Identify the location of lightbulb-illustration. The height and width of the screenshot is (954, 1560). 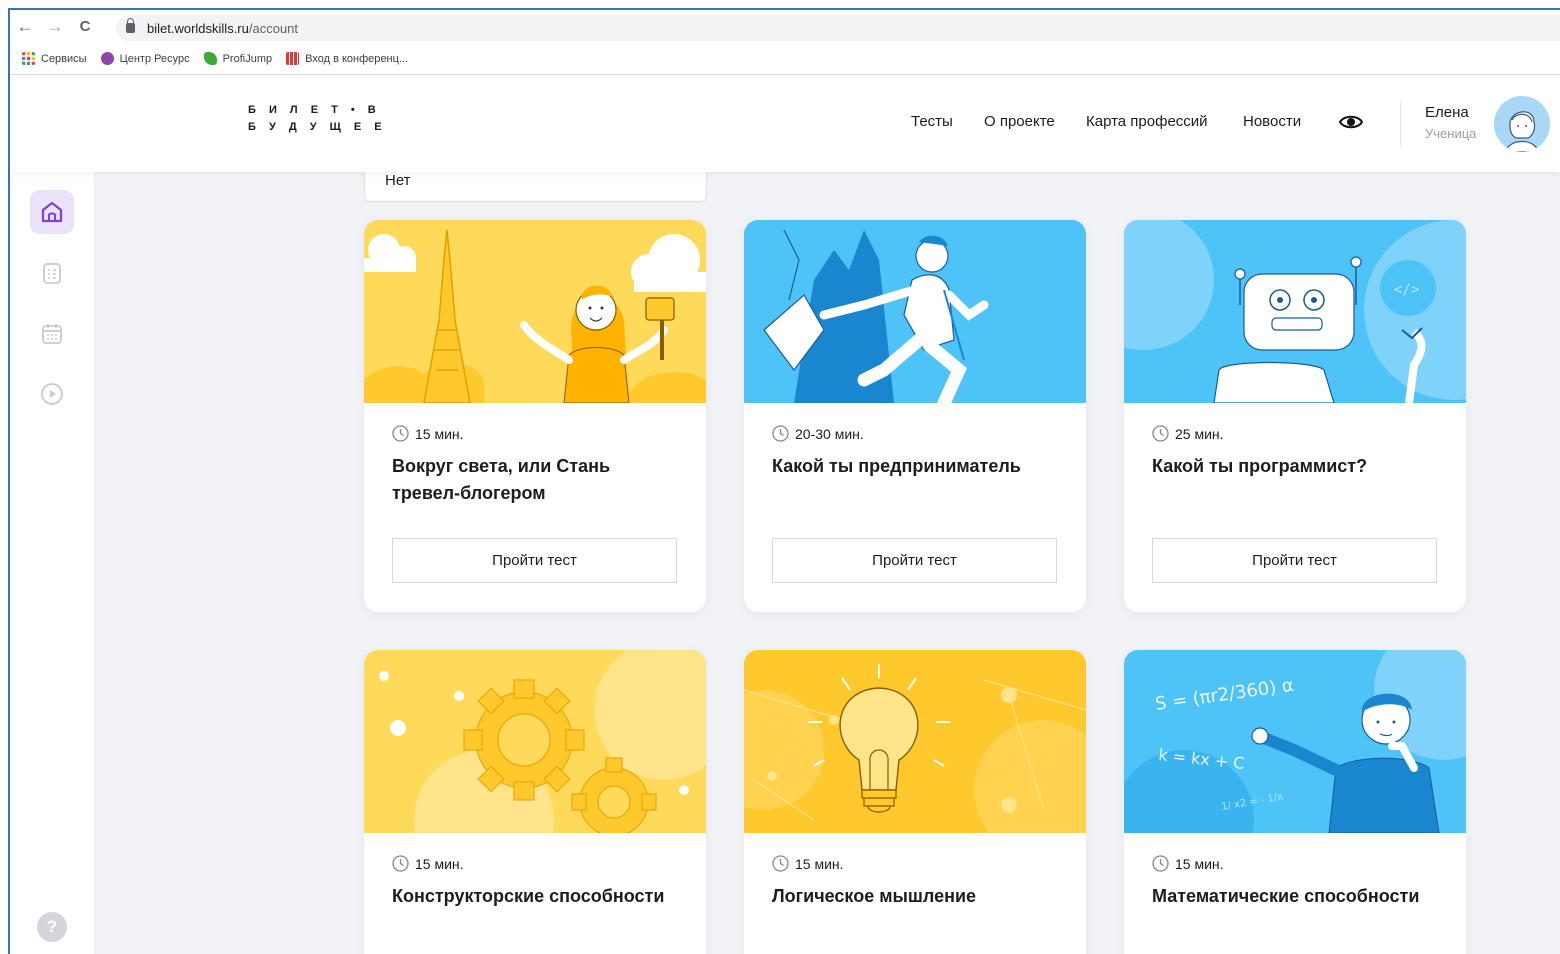
(915, 741).